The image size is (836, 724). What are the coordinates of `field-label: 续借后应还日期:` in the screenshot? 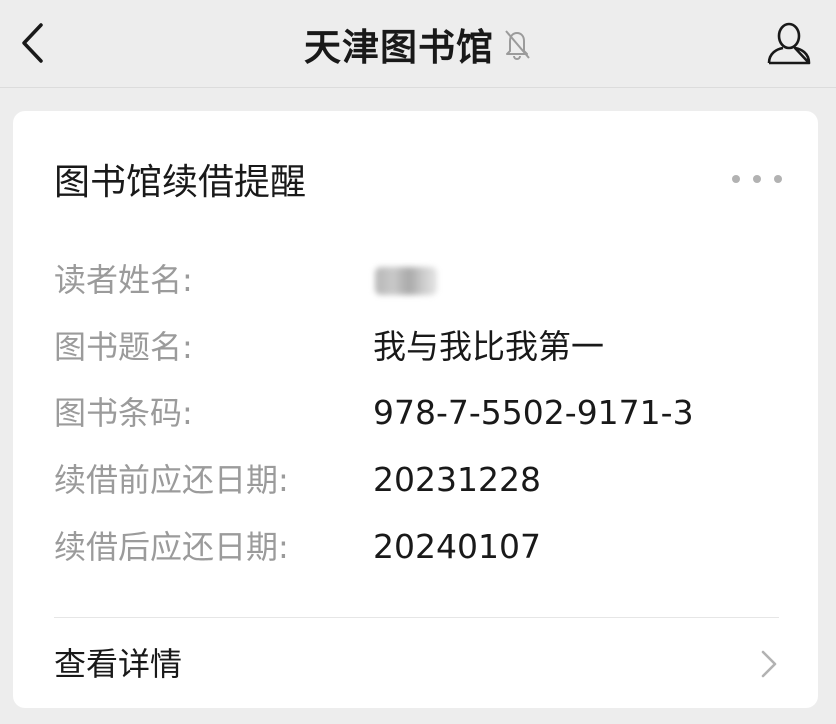 It's located at (171, 547).